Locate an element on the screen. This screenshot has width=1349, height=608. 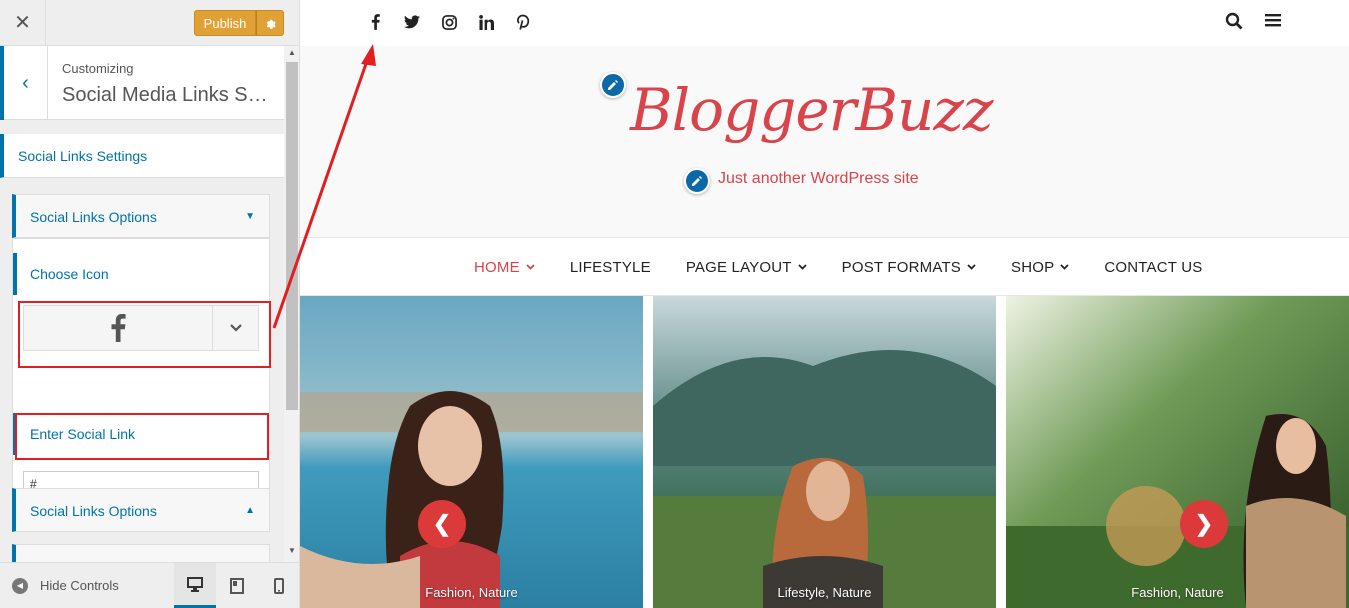
nav-item-post-formats: POST FORMATS is located at coordinates (909, 267).